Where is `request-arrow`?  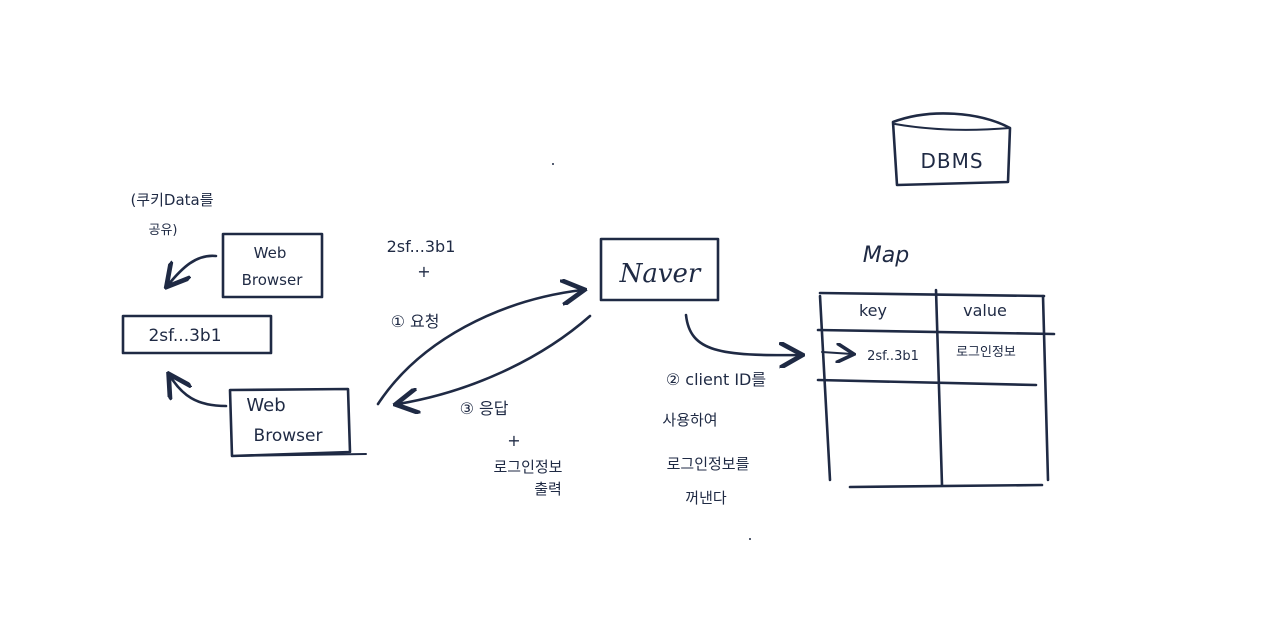 request-arrow is located at coordinates (479, 348).